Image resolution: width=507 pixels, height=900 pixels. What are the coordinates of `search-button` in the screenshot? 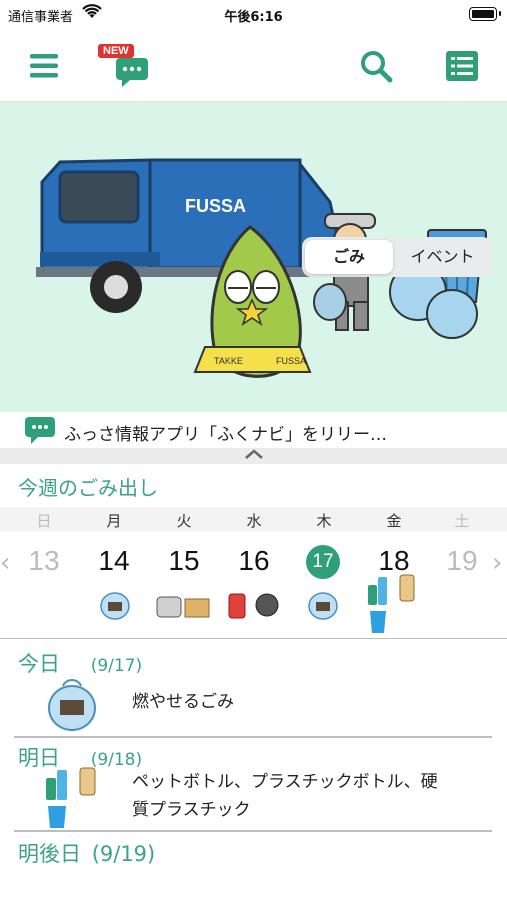 It's located at (376, 66).